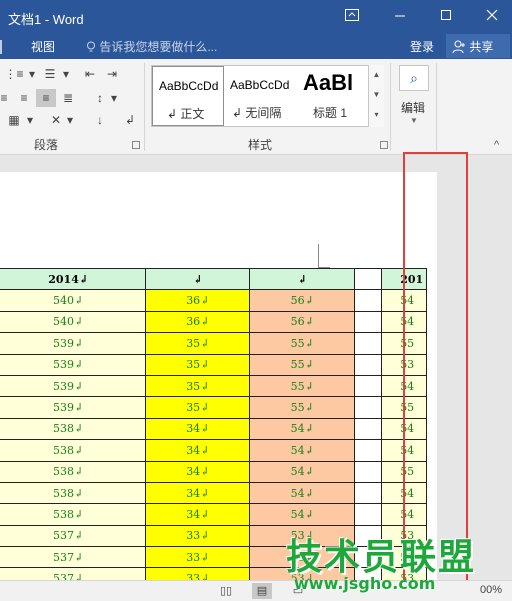 Image resolution: width=512 pixels, height=601 pixels. What do you see at coordinates (56, 120) in the screenshot?
I see `asian-layout-icon: ✕` at bounding box center [56, 120].